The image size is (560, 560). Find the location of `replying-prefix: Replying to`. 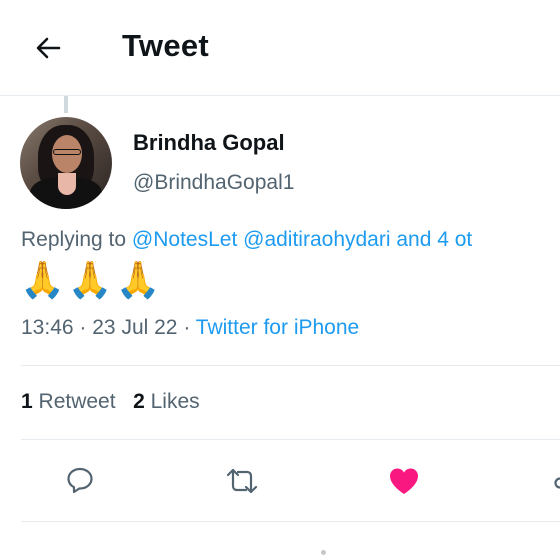

replying-prefix: Replying to is located at coordinates (76, 239).